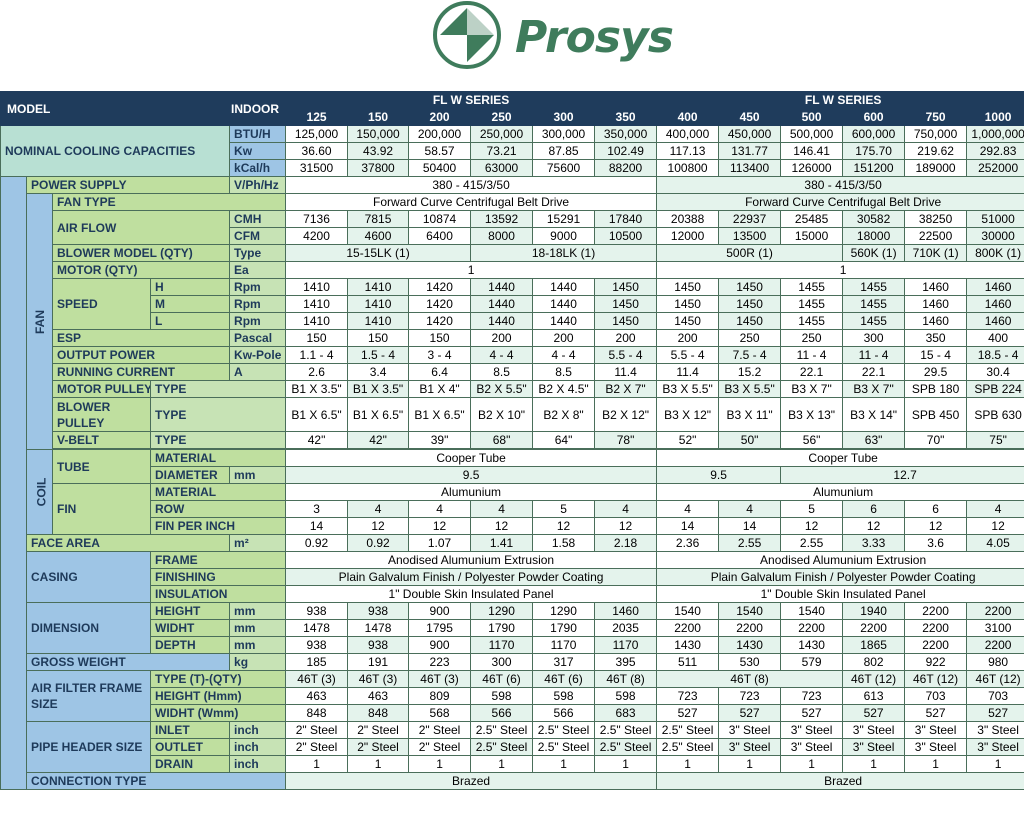 The image size is (1024, 814). I want to click on value-cell: B1 X 6.5", so click(440, 414).